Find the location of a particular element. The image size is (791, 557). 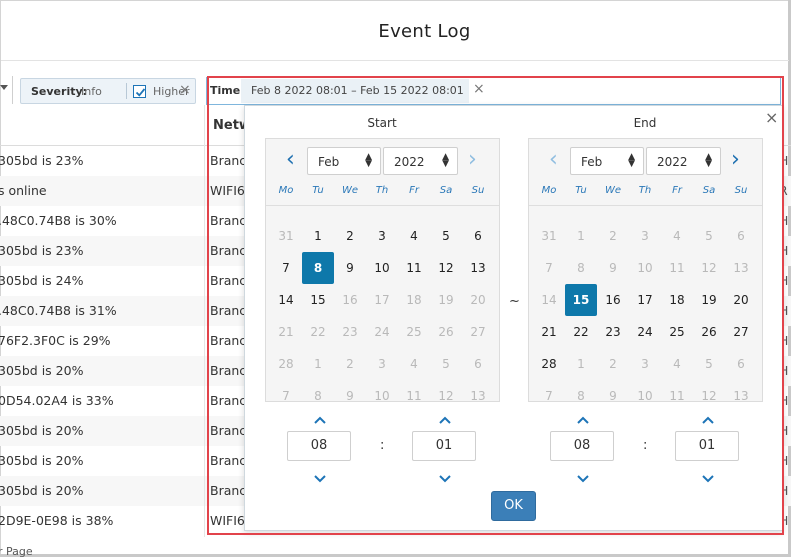

end-minute-input: 01 is located at coordinates (707, 446).